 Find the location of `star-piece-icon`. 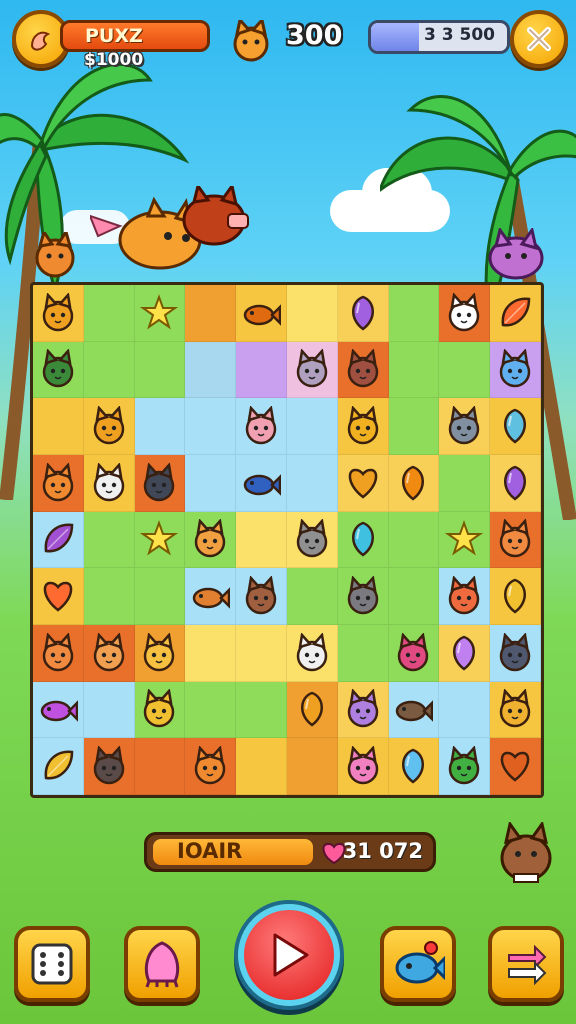

star-piece-icon is located at coordinates (159, 538).